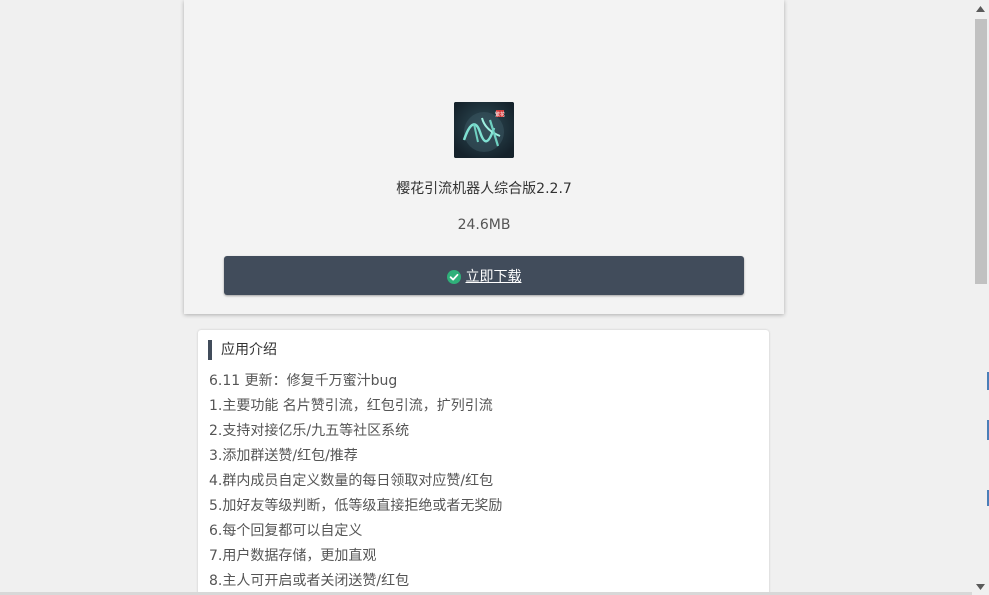  What do you see at coordinates (351, 481) in the screenshot?
I see `intro-item: 4.群内成员自定义数量的每日领取对应赞/红包` at bounding box center [351, 481].